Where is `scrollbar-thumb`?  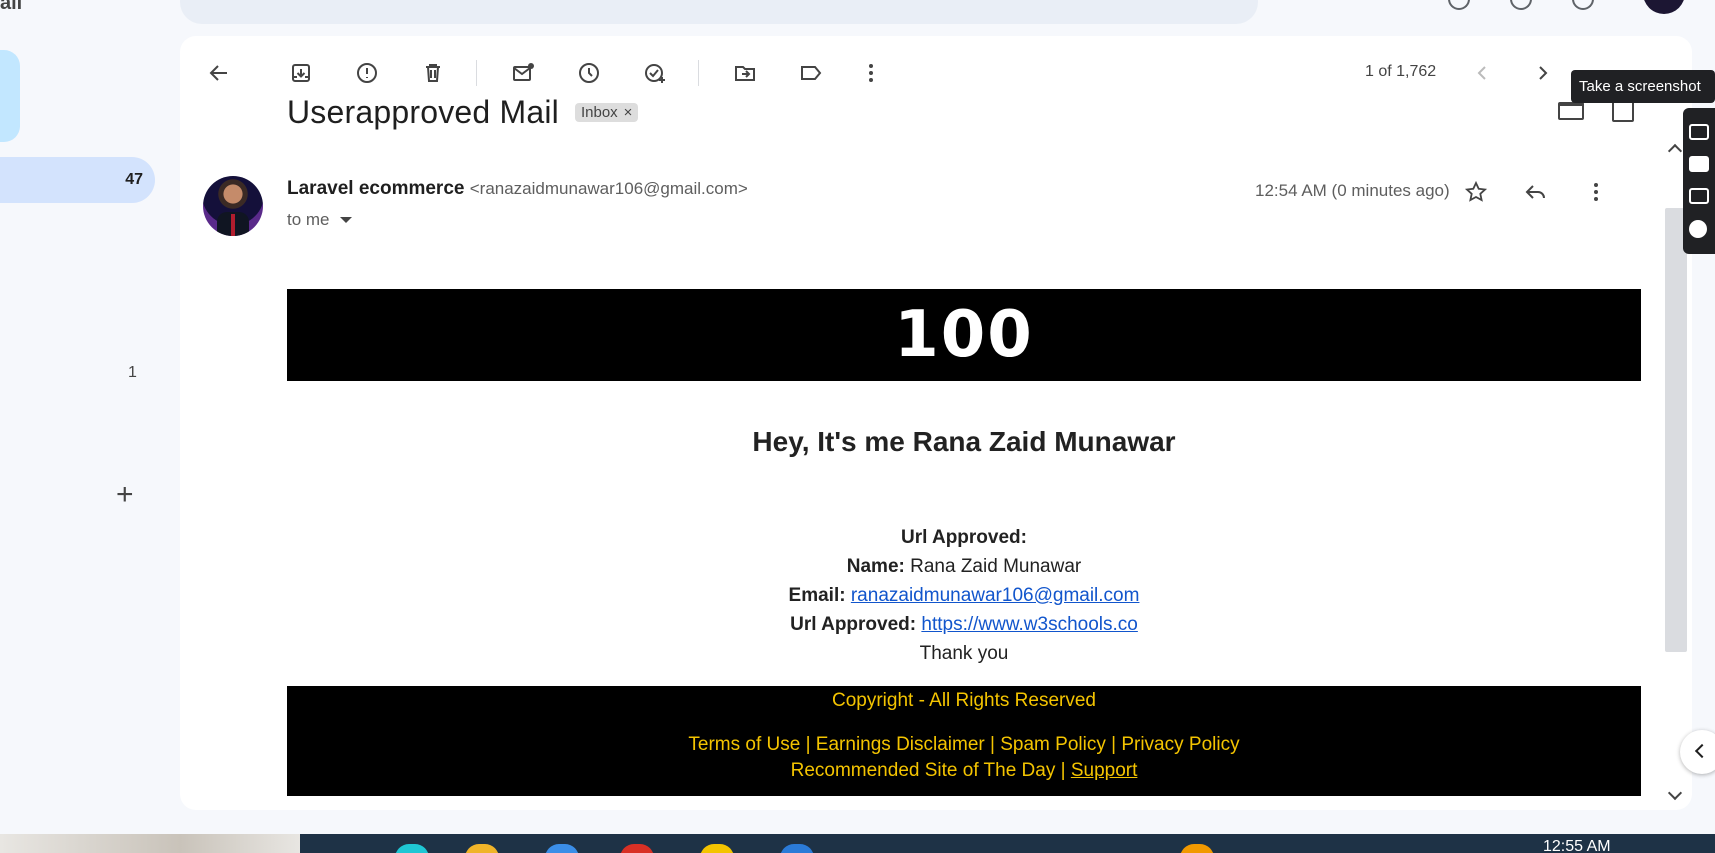 scrollbar-thumb is located at coordinates (1676, 430).